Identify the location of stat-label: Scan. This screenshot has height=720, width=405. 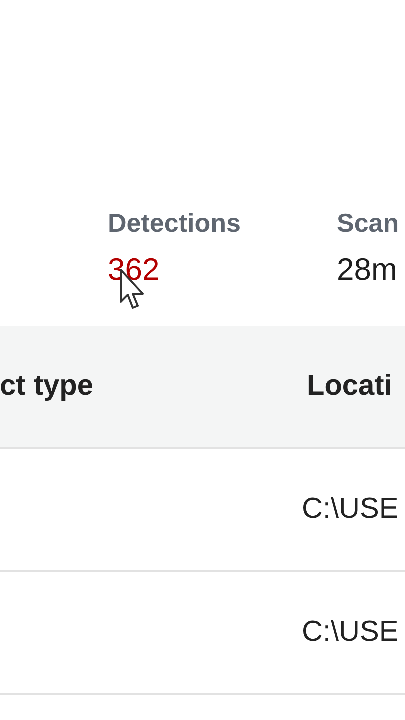
(368, 223).